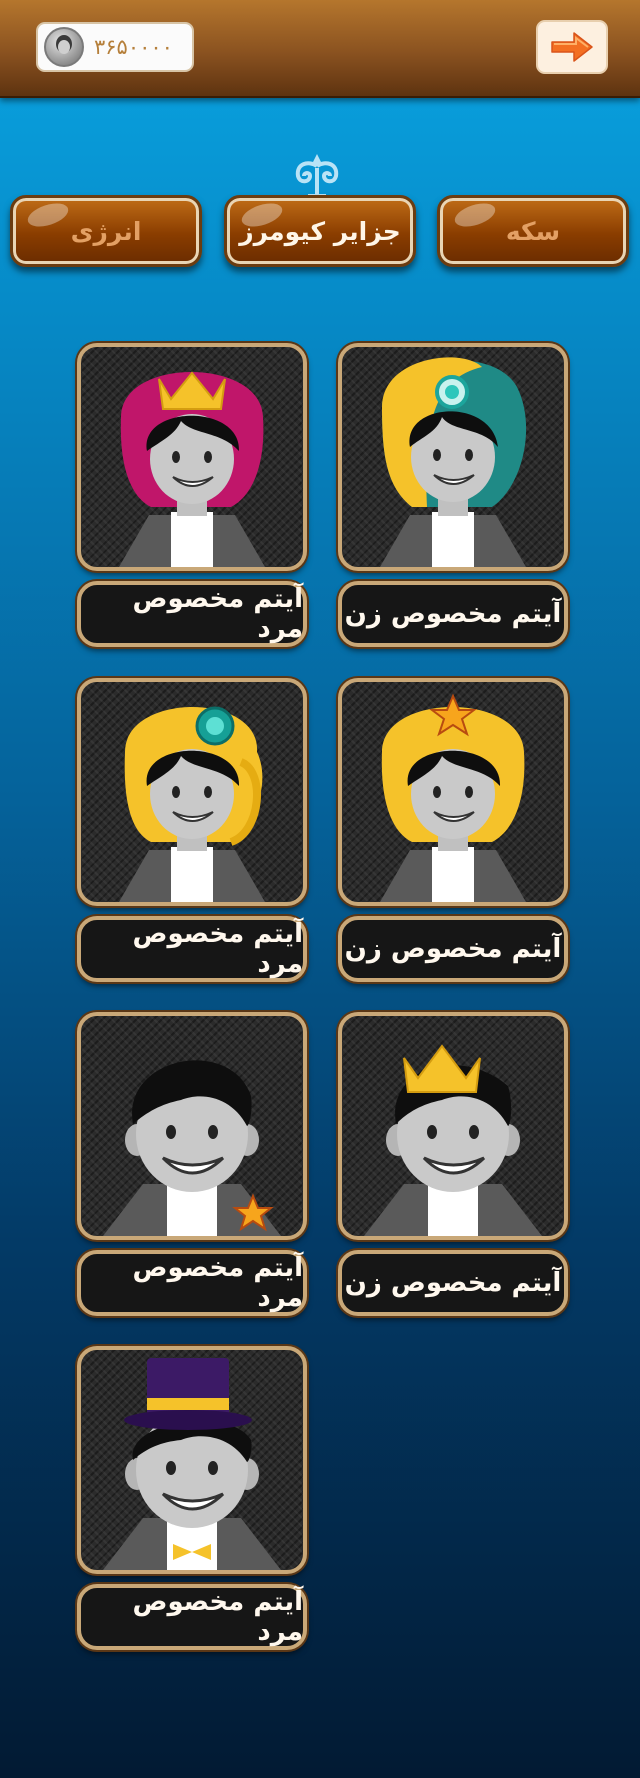 The height and width of the screenshot is (1778, 640). I want to click on female-avatar-scarf-star-icon, so click(453, 797).